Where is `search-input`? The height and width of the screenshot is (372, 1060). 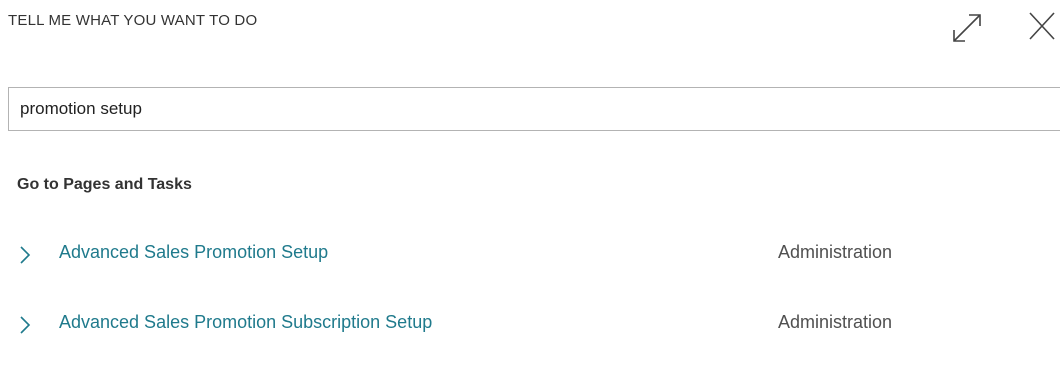
search-input is located at coordinates (534, 109).